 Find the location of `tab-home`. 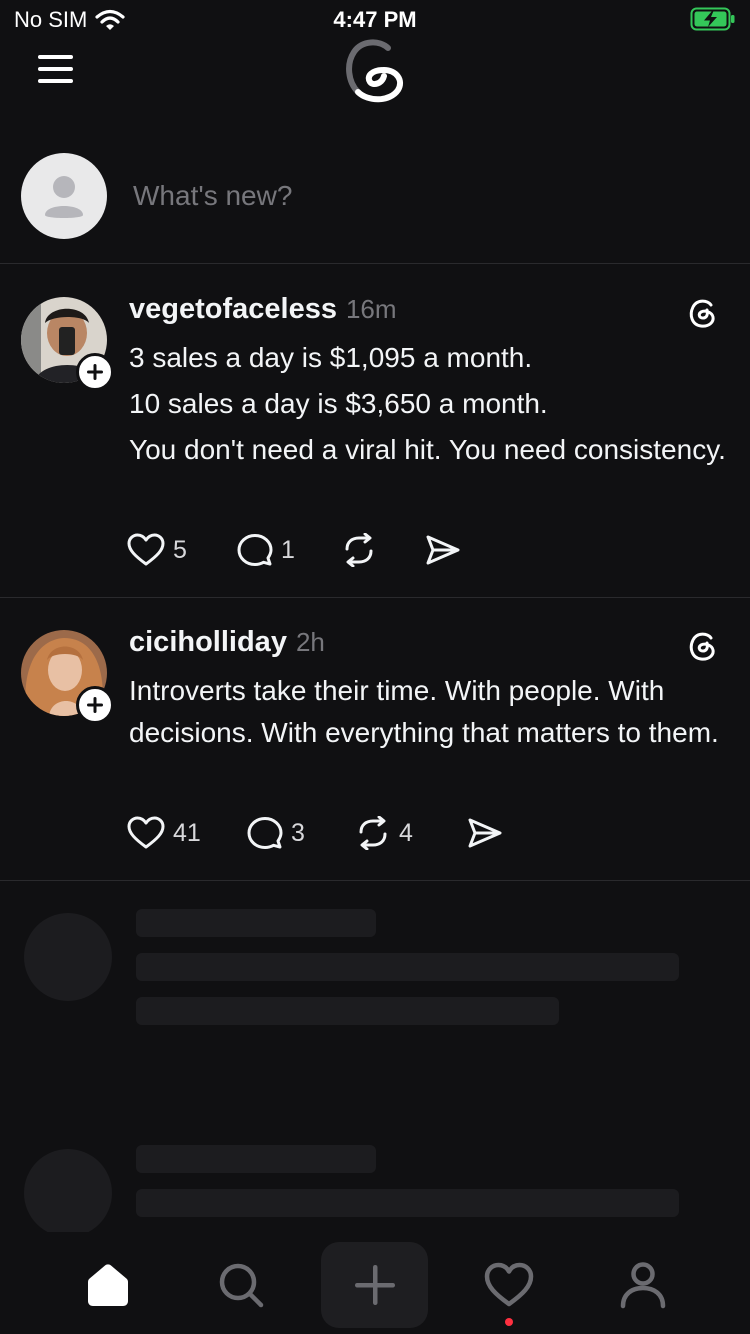

tab-home is located at coordinates (107, 1285).